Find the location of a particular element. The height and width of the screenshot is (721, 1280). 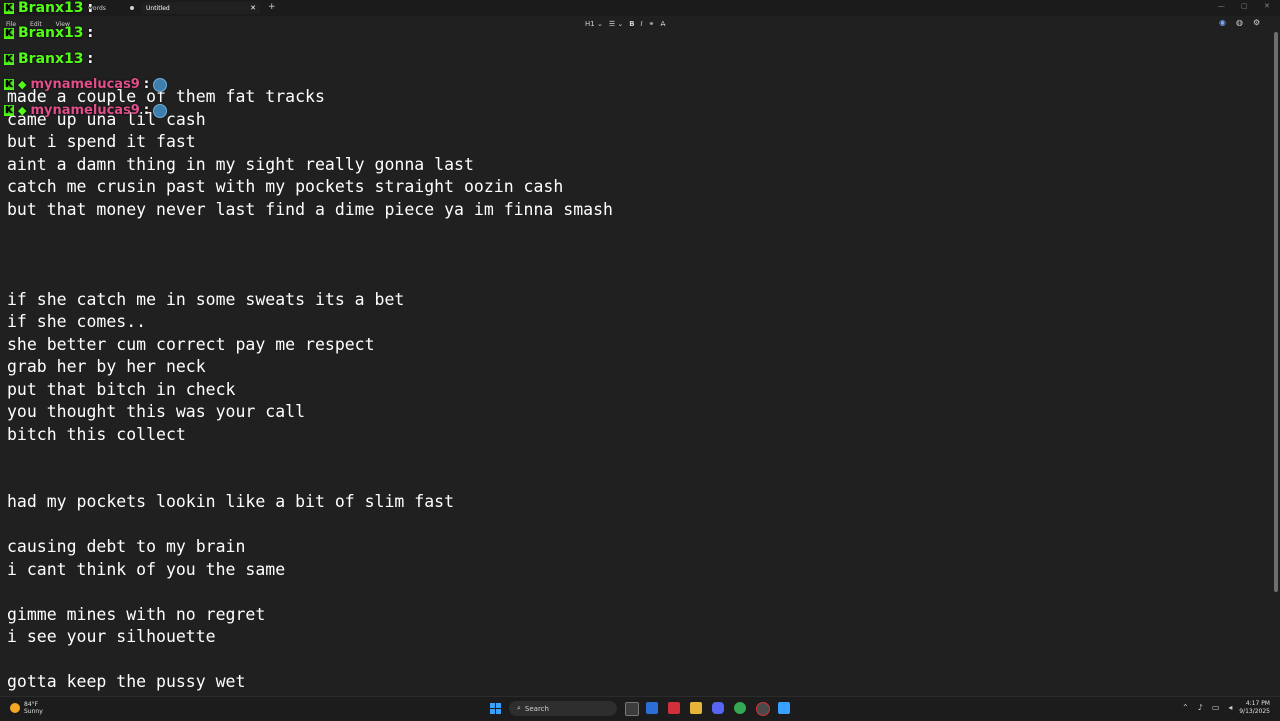

chrome-icon is located at coordinates (740, 708).